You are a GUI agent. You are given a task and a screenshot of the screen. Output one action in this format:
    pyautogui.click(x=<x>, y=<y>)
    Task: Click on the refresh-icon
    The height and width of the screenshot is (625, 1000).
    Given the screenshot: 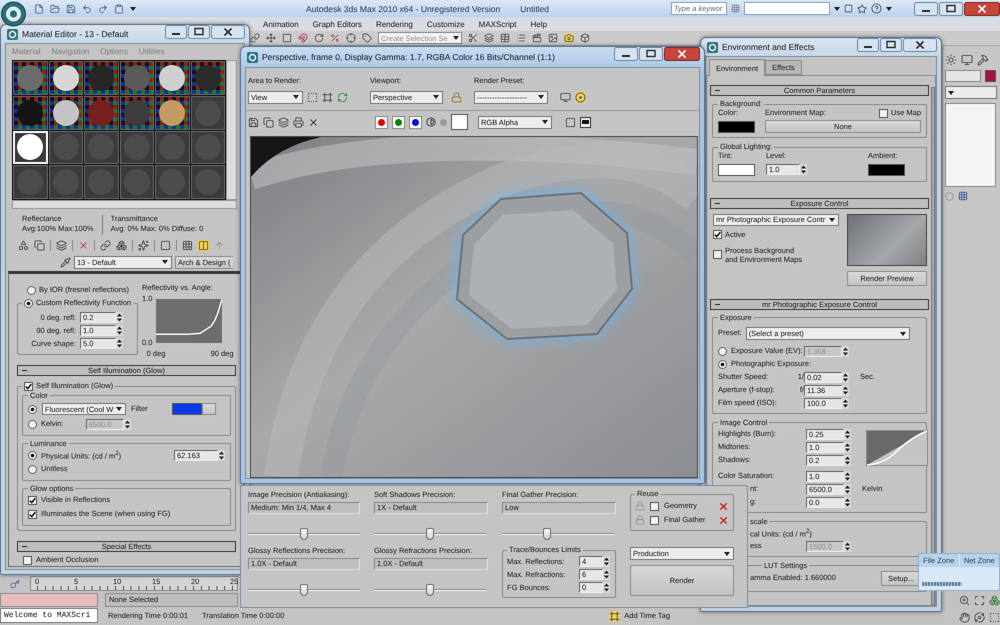 What is the action you would take?
    pyautogui.click(x=342, y=97)
    